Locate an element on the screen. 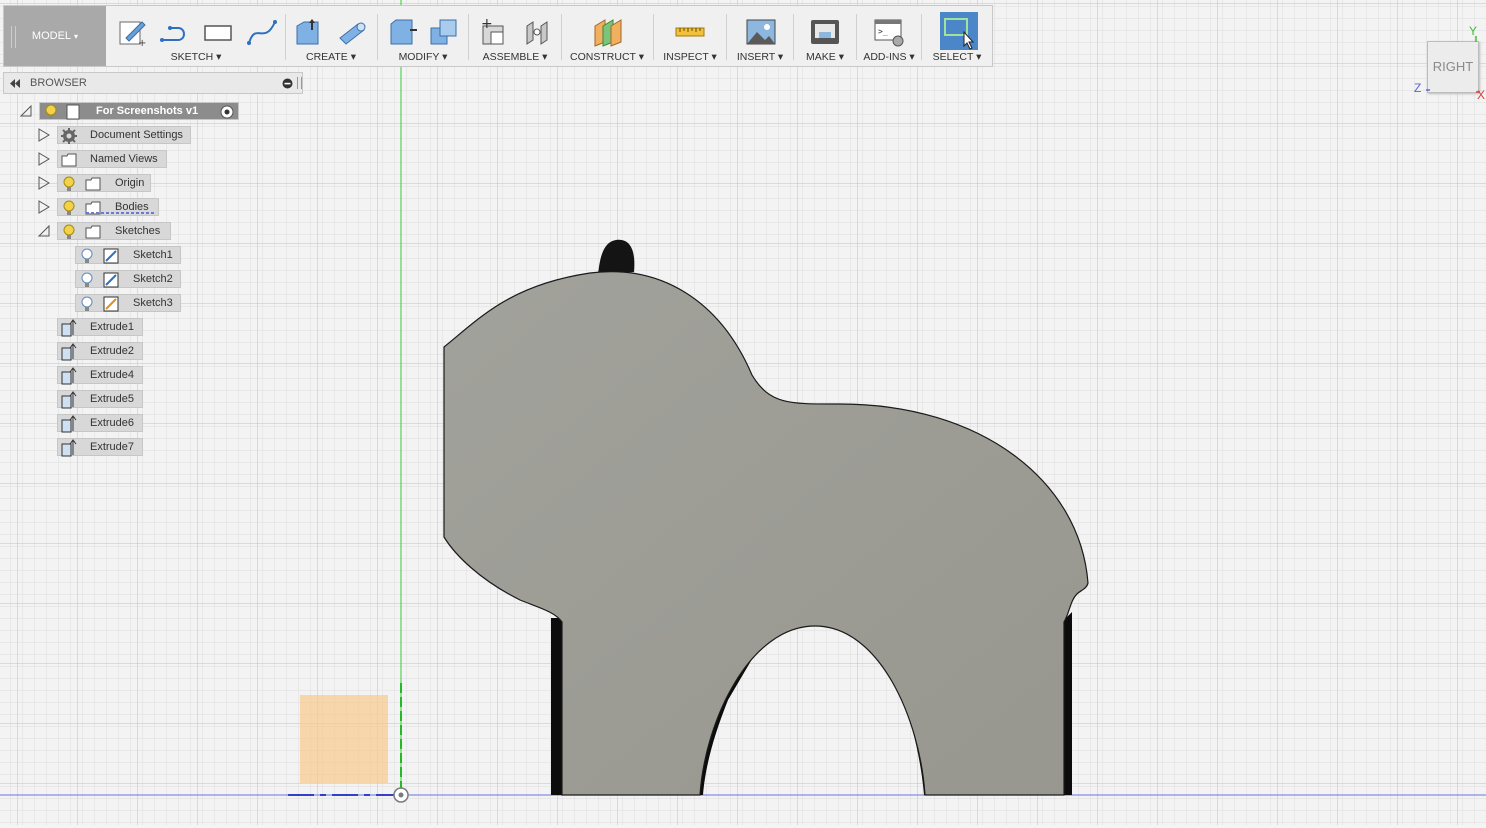  tree-item-sketch1: Sketch1 is located at coordinates (128, 255).